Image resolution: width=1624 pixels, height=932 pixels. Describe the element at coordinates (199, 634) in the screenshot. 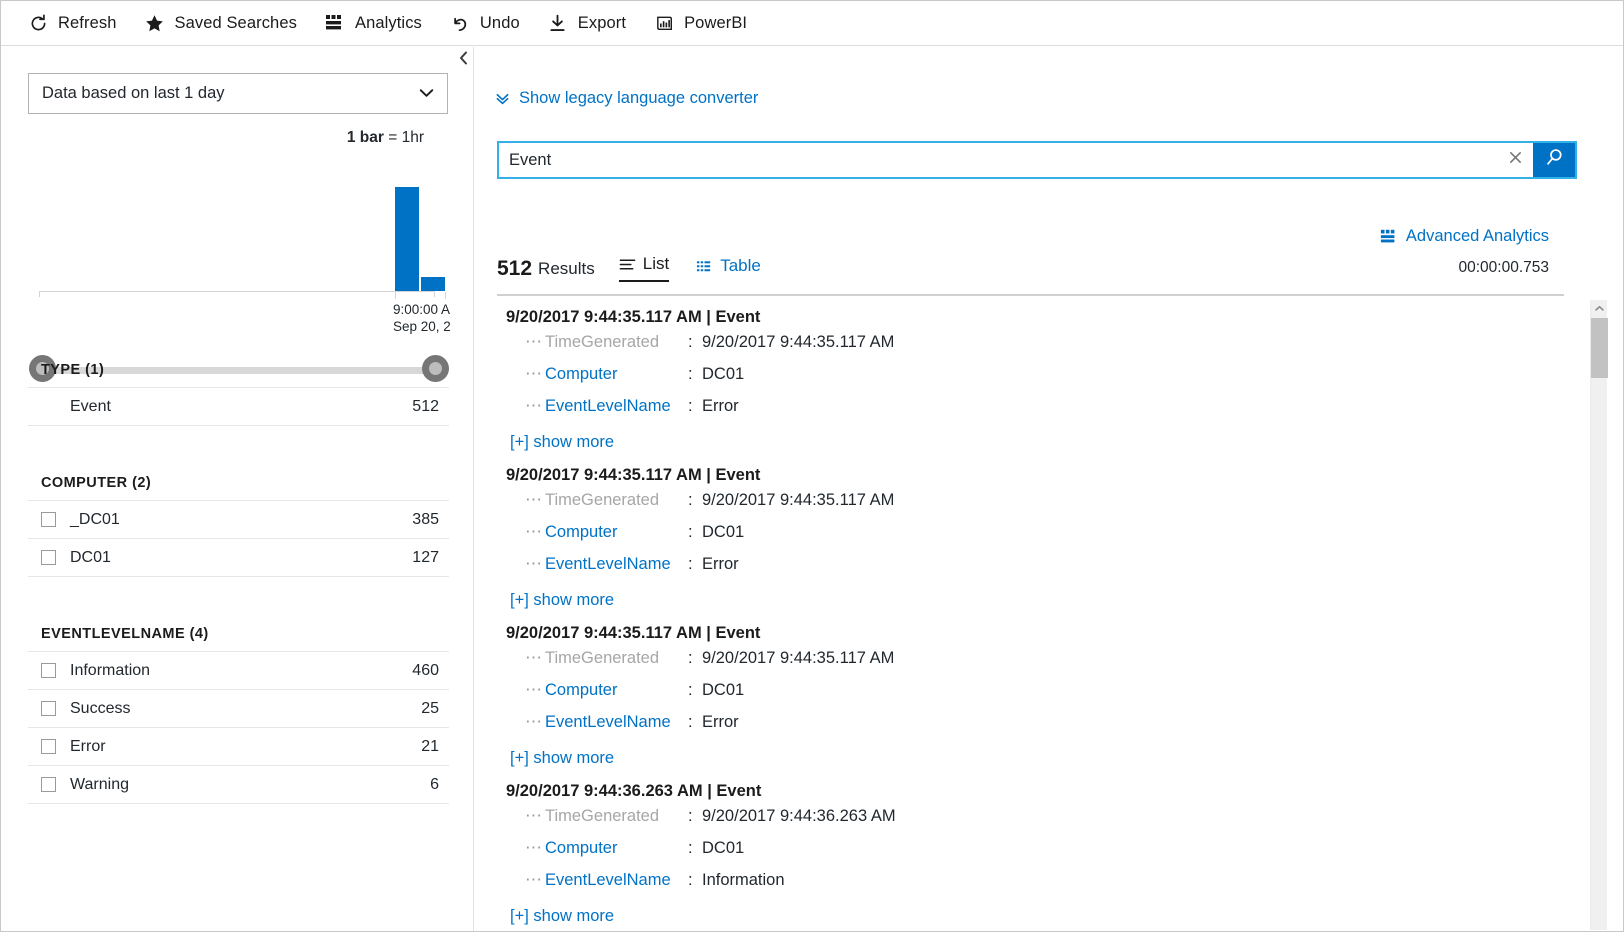

I see `facet-title-count: (4)` at that location.